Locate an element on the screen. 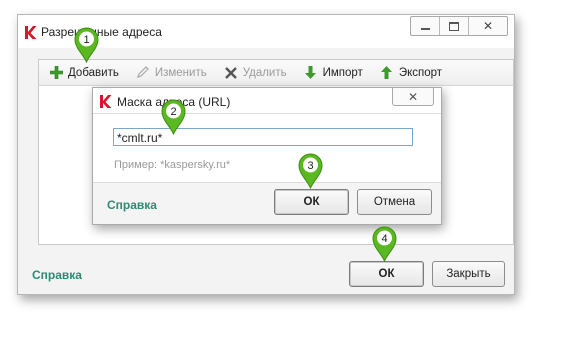 The height and width of the screenshot is (343, 562). pencil-icon is located at coordinates (143, 73).